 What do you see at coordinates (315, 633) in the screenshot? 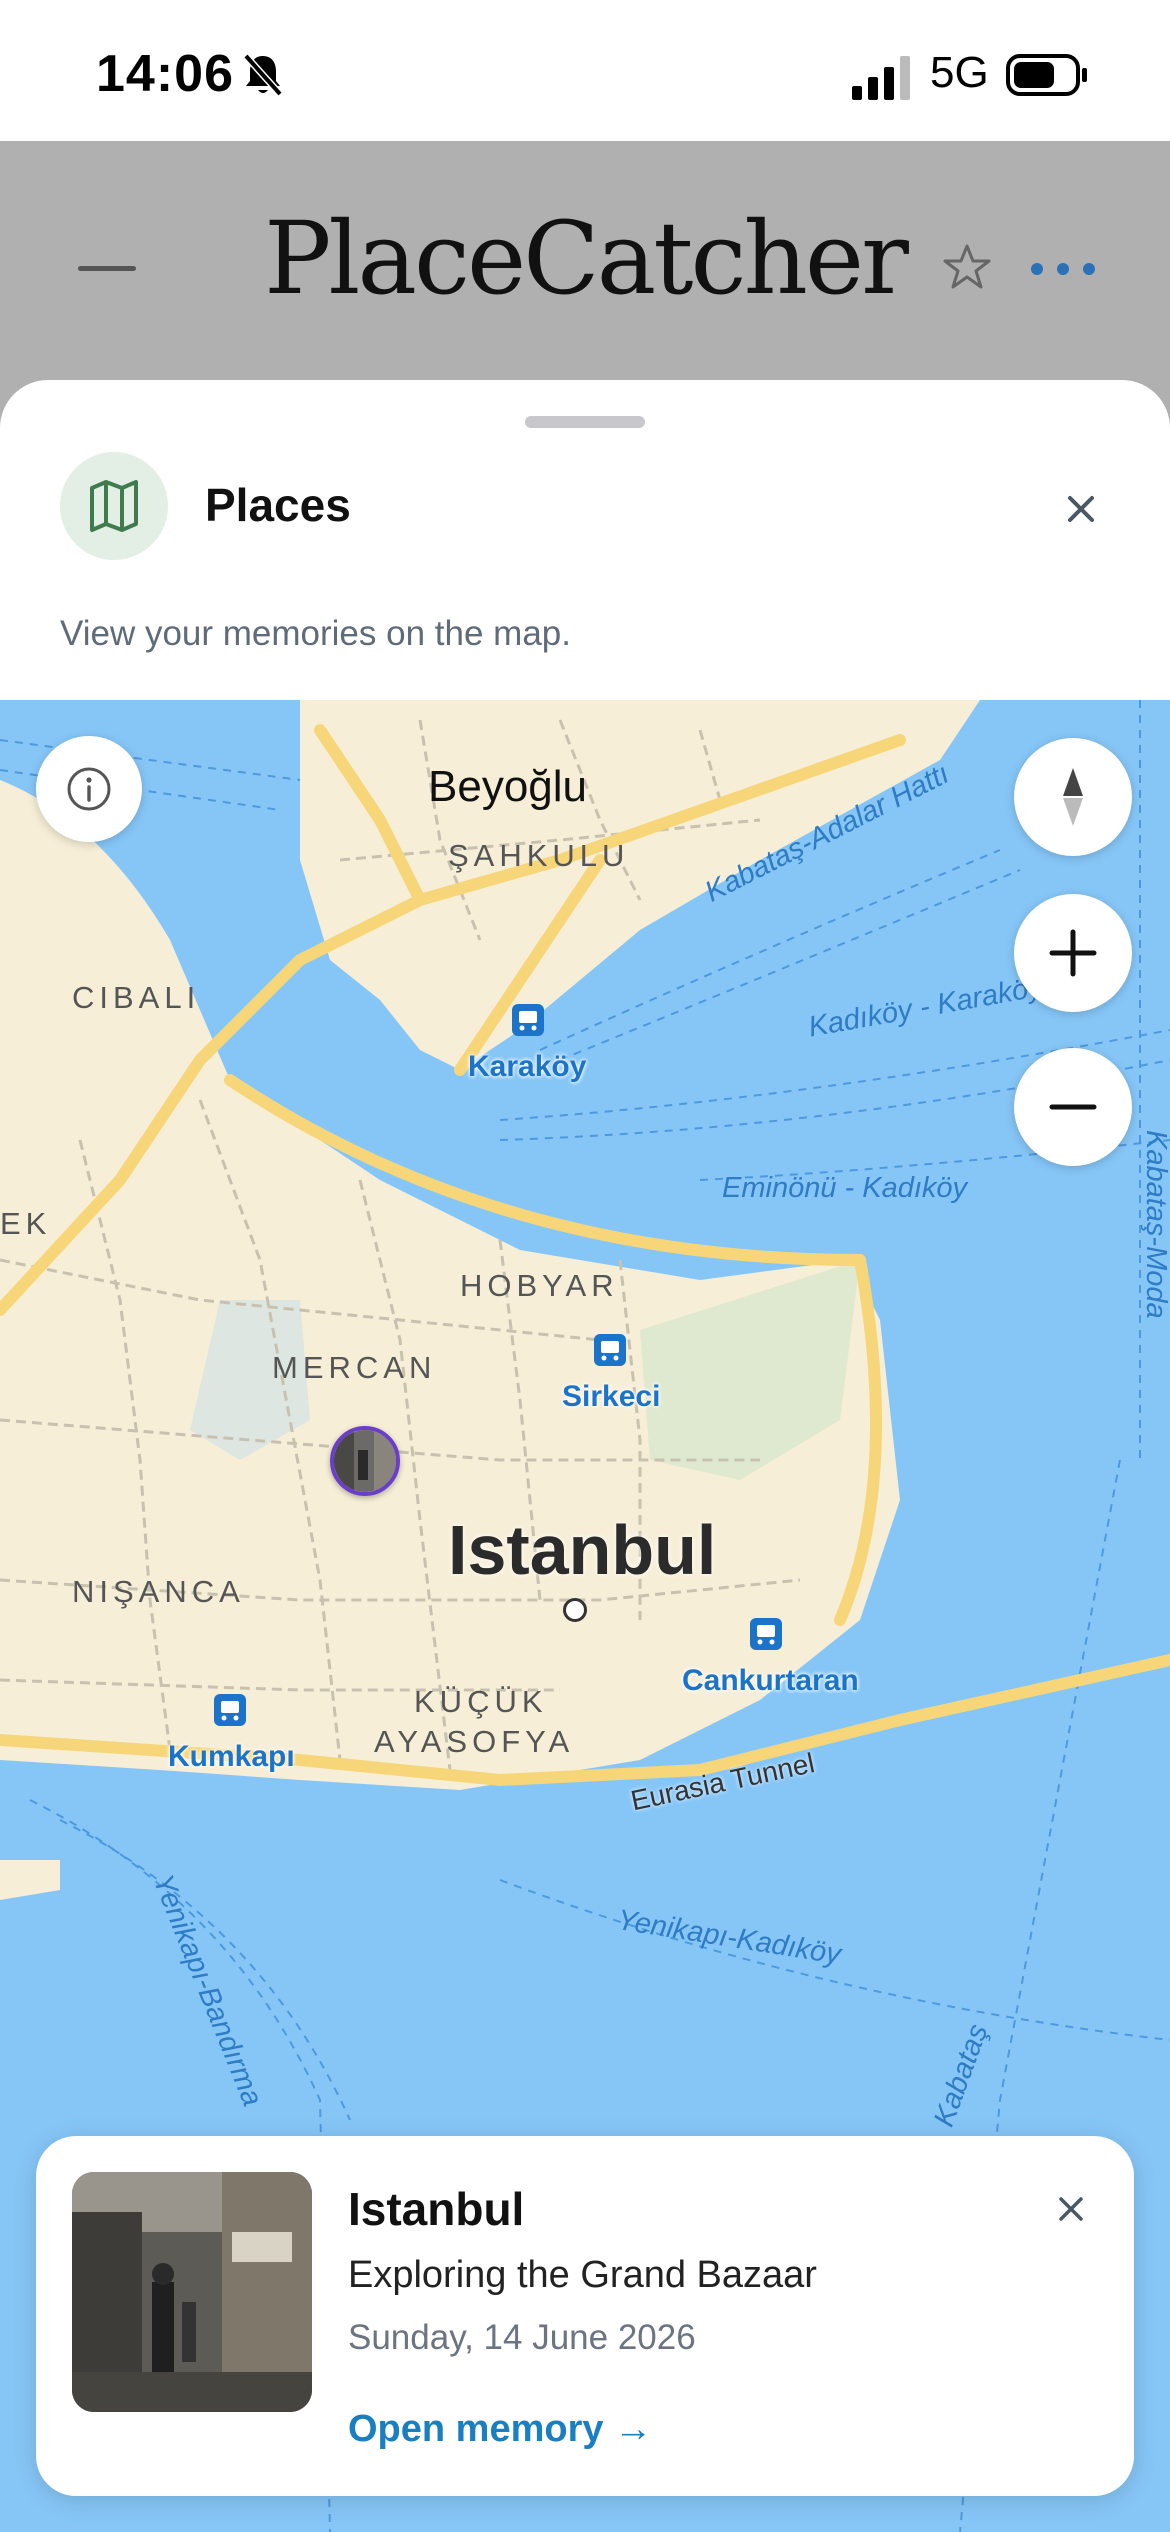
I see `sheet-subtitle: View your memories on the map.` at bounding box center [315, 633].